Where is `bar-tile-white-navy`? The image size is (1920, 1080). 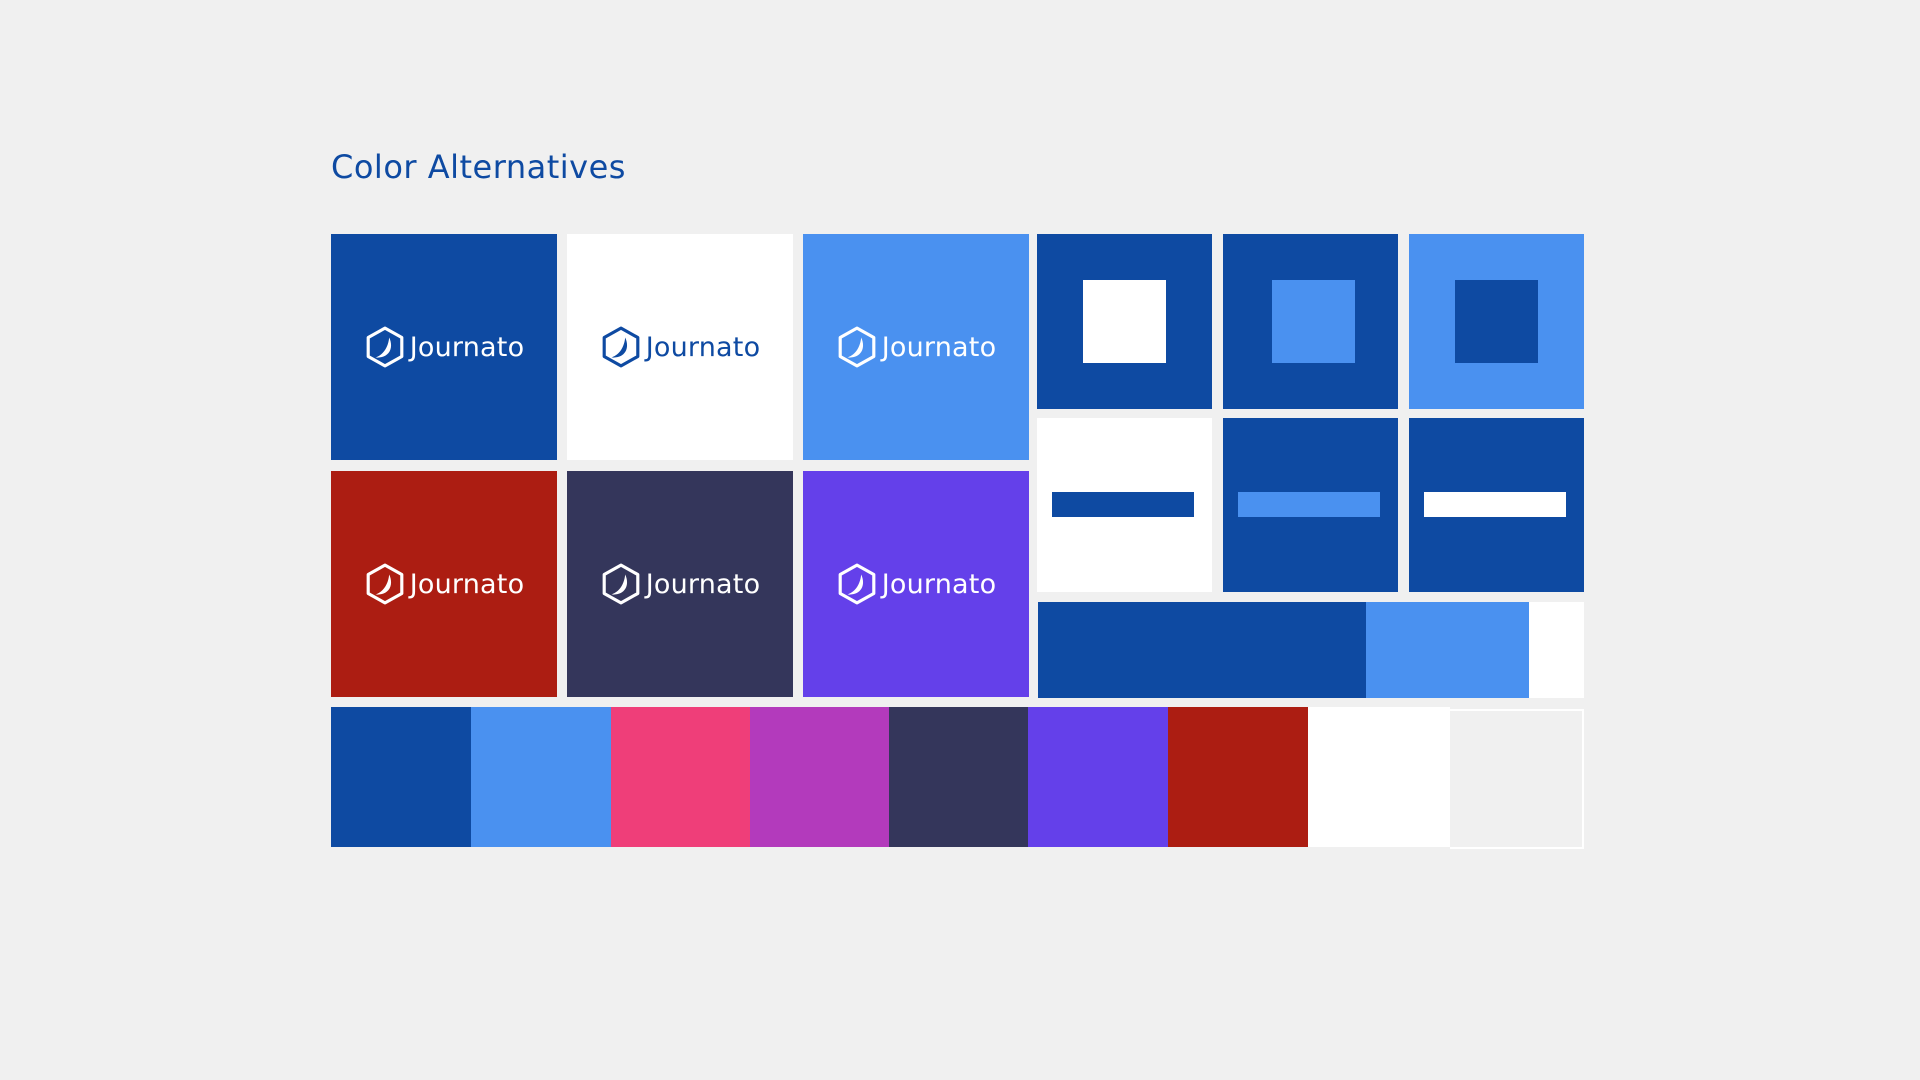
bar-tile-white-navy is located at coordinates (1124, 505).